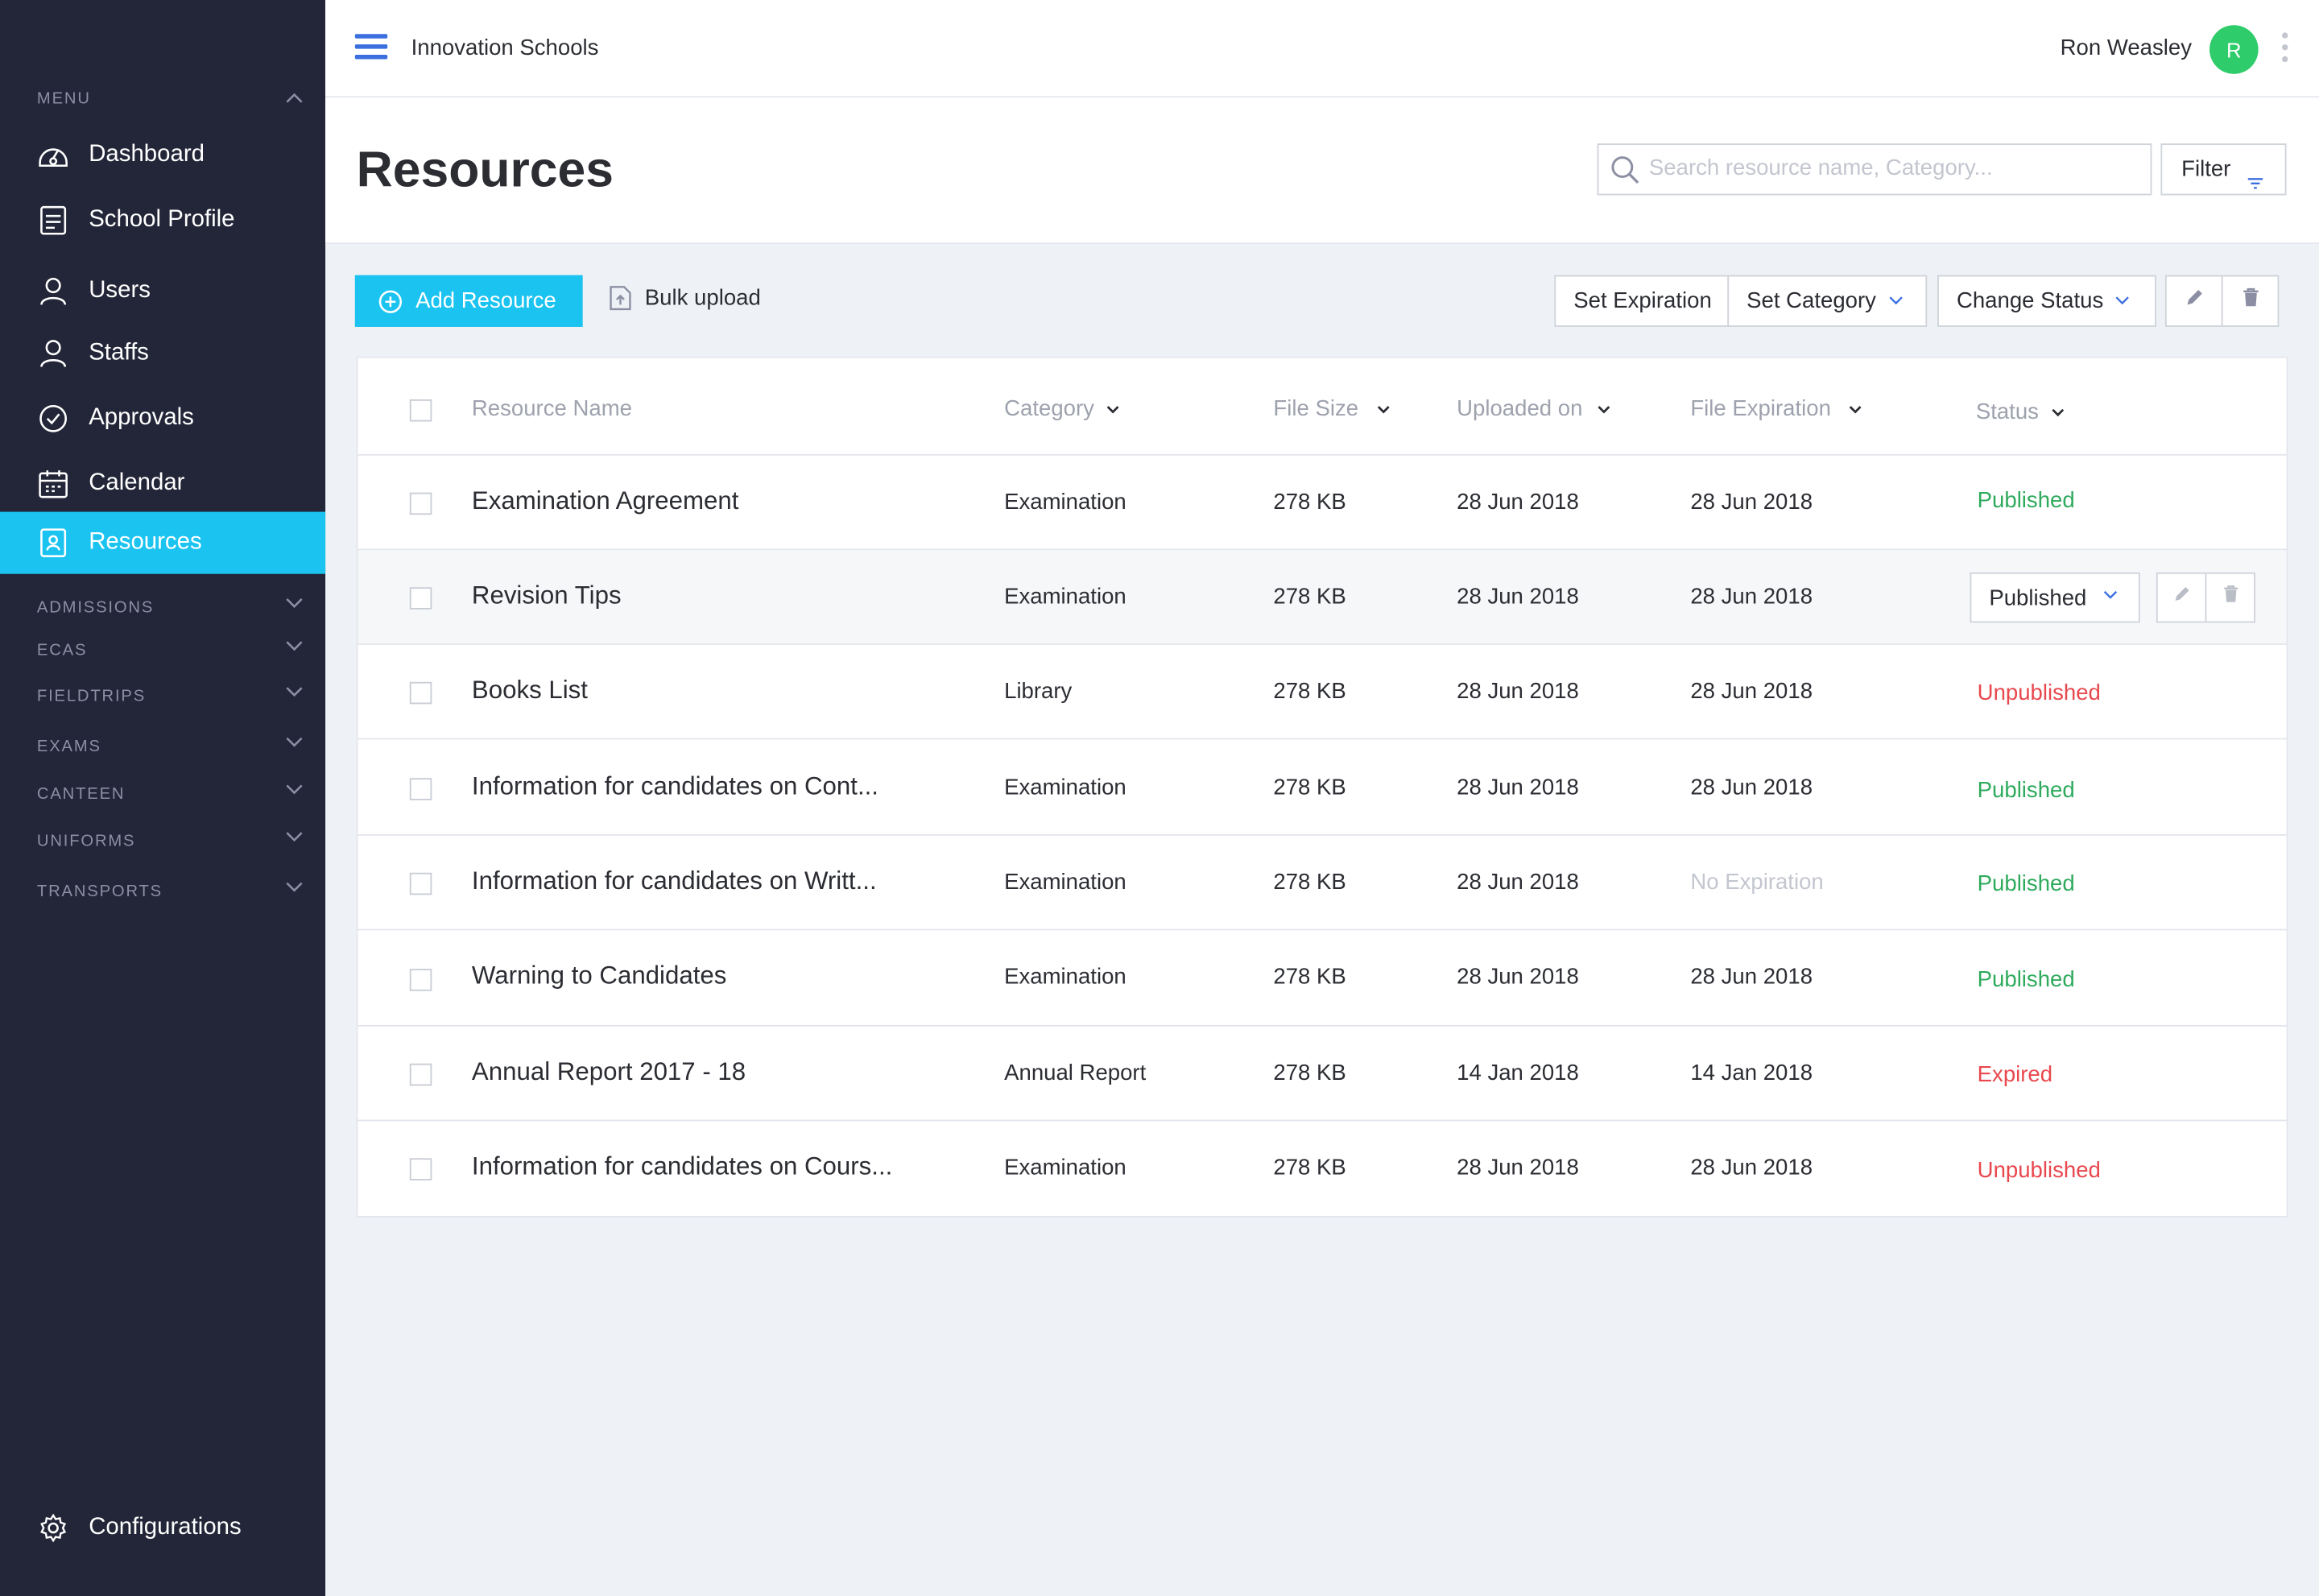 This screenshot has width=2319, height=1596. Describe the element at coordinates (2038, 597) in the screenshot. I see `status-dropdown-value: Published` at that location.